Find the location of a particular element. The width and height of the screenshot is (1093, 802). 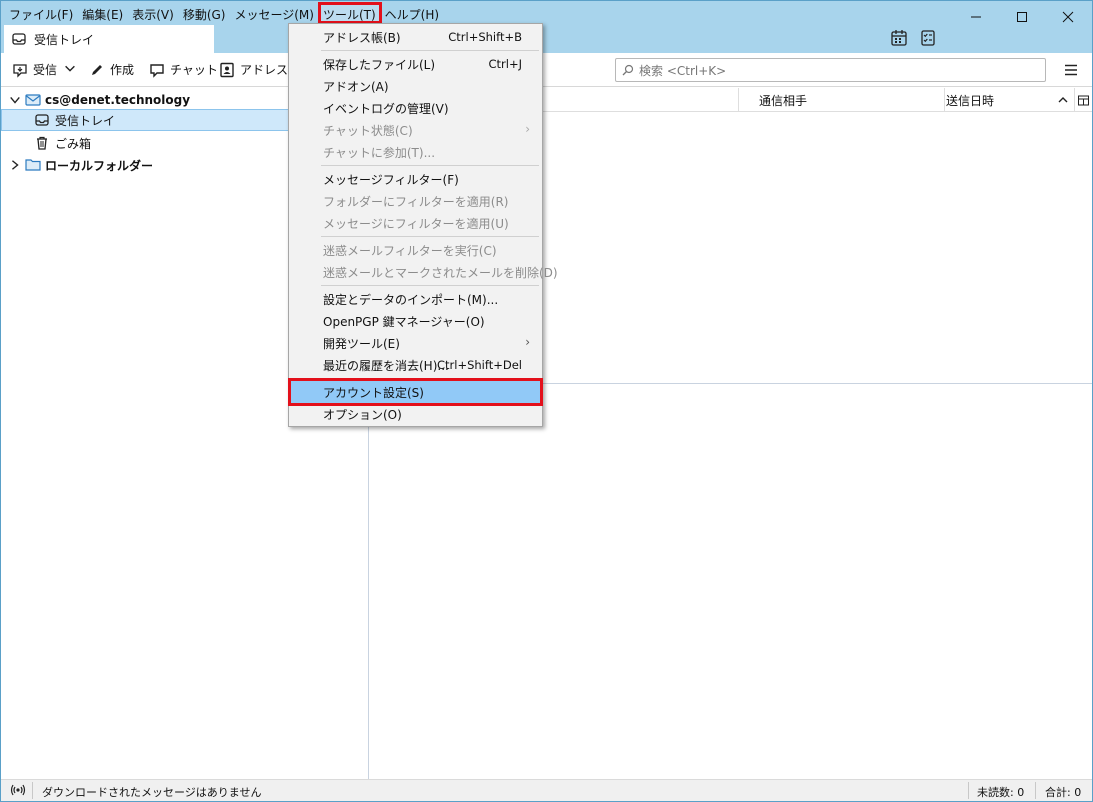

menu-view: 表示(V) is located at coordinates (153, 13).